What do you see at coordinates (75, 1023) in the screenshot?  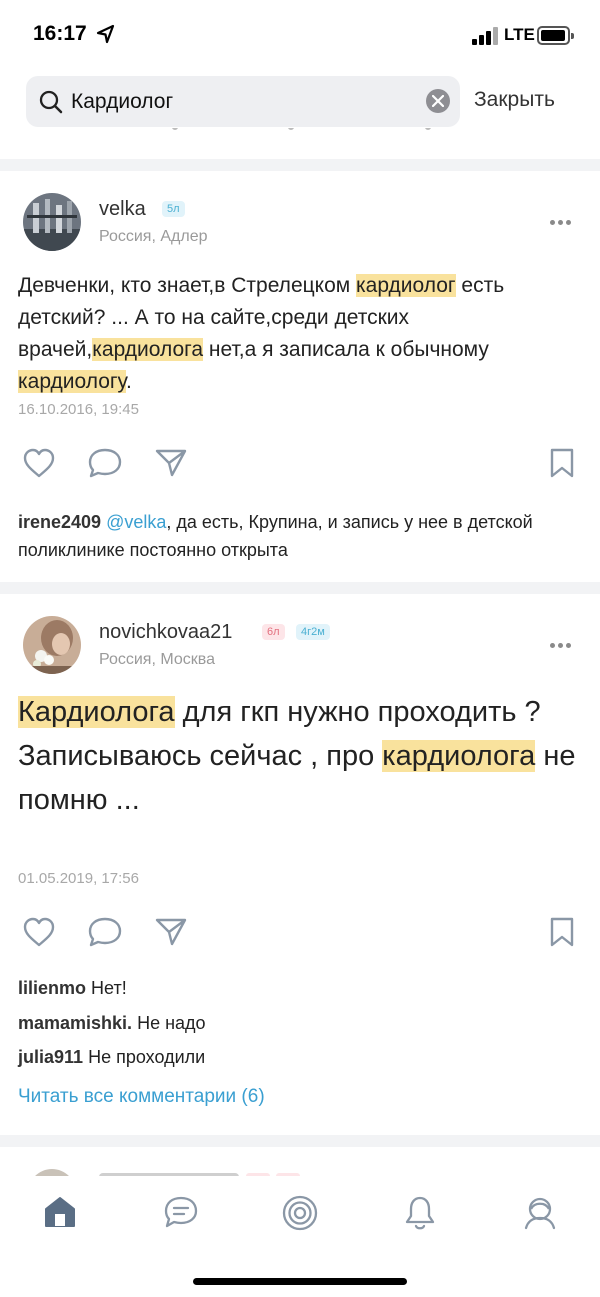 I see `comment-author: mamamishki.` at bounding box center [75, 1023].